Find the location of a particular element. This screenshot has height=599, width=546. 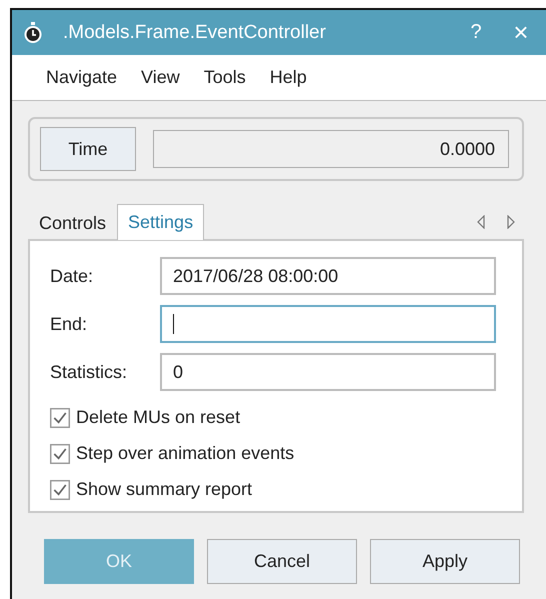

menu-item: Help is located at coordinates (288, 77).